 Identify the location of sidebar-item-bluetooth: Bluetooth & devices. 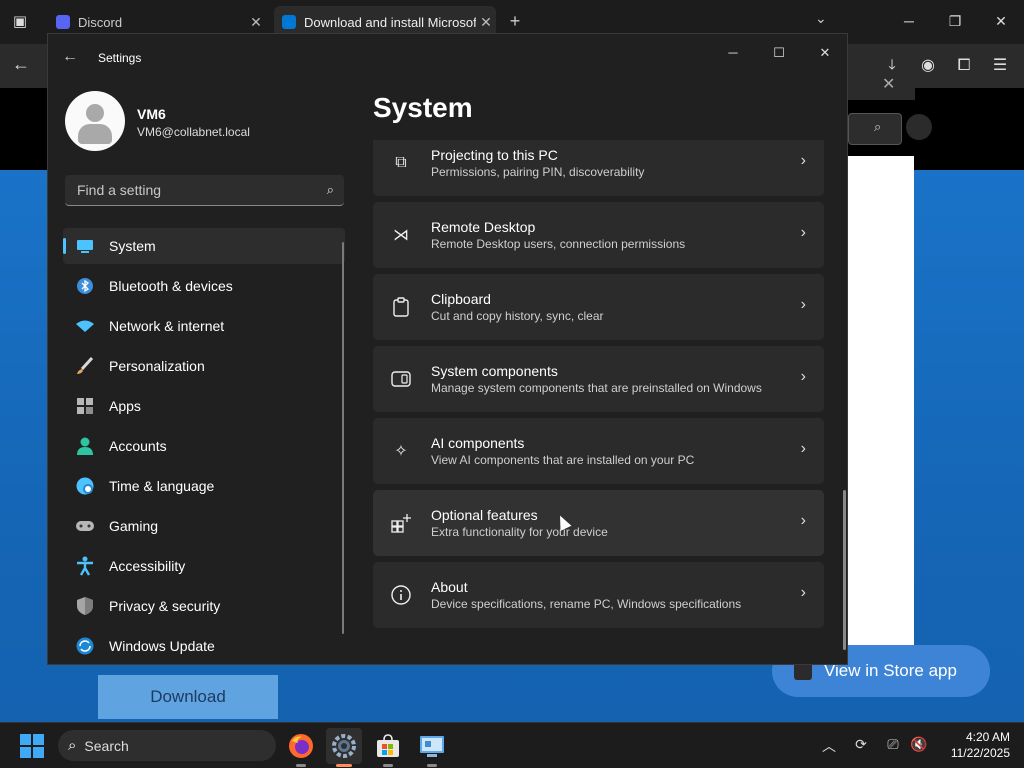
(204, 286).